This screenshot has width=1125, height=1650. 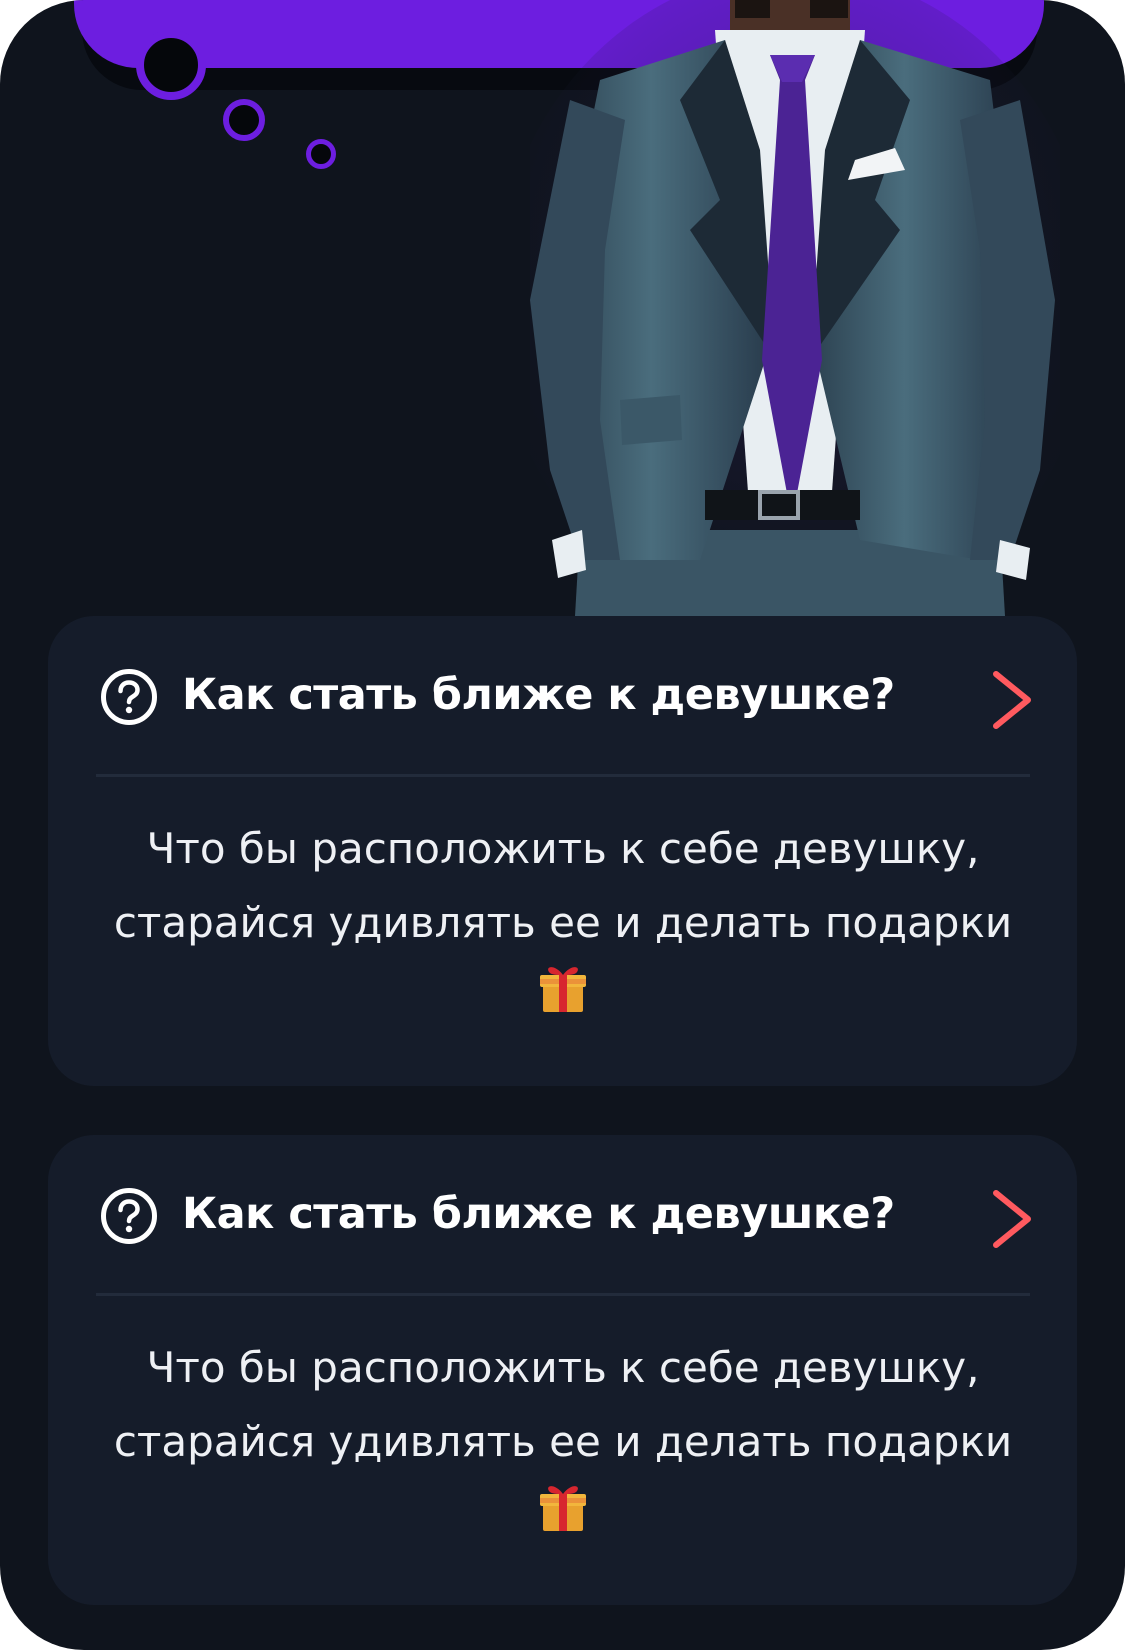 I want to click on thought-bubble-medium, so click(x=244, y=120).